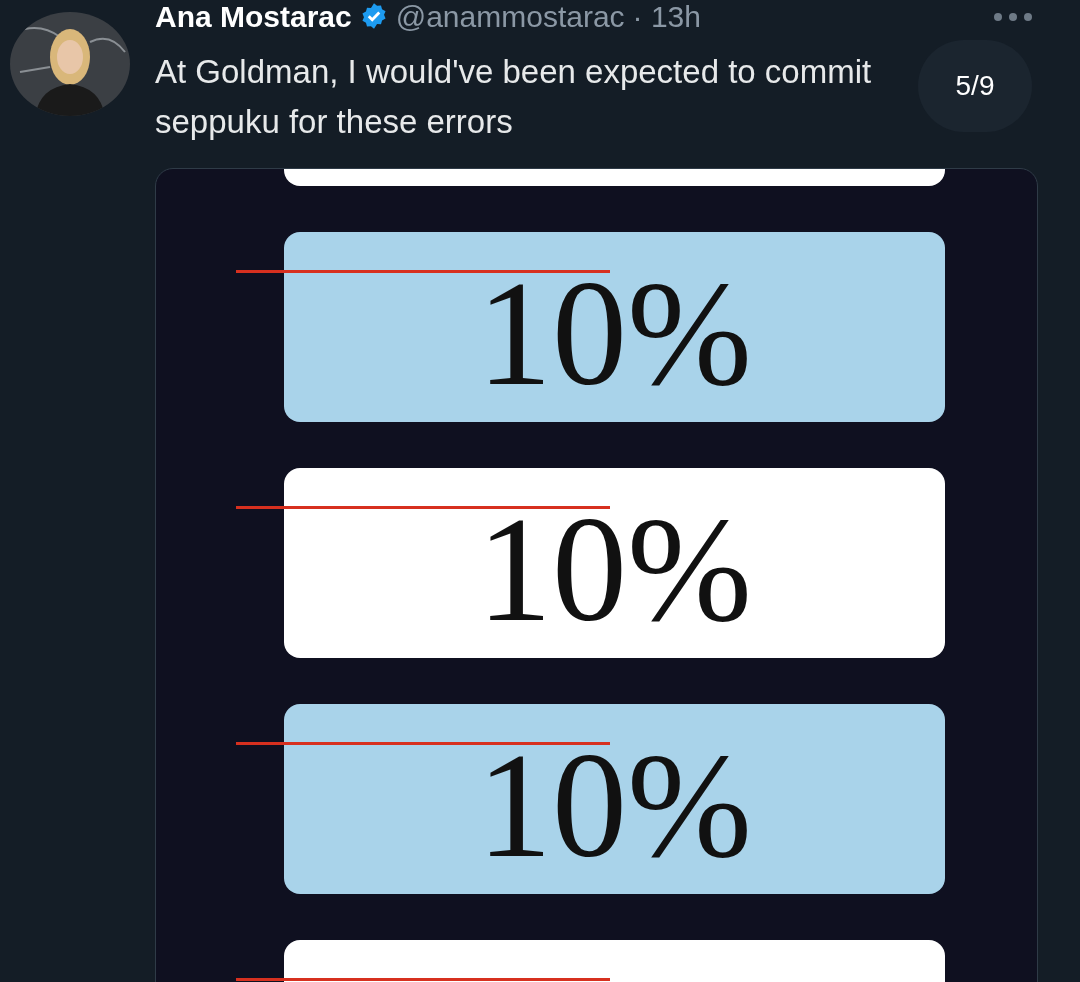  What do you see at coordinates (514, 97) in the screenshot?
I see `tweet-text: At Goldman, I would've been expected to commit seppuku for these errors` at bounding box center [514, 97].